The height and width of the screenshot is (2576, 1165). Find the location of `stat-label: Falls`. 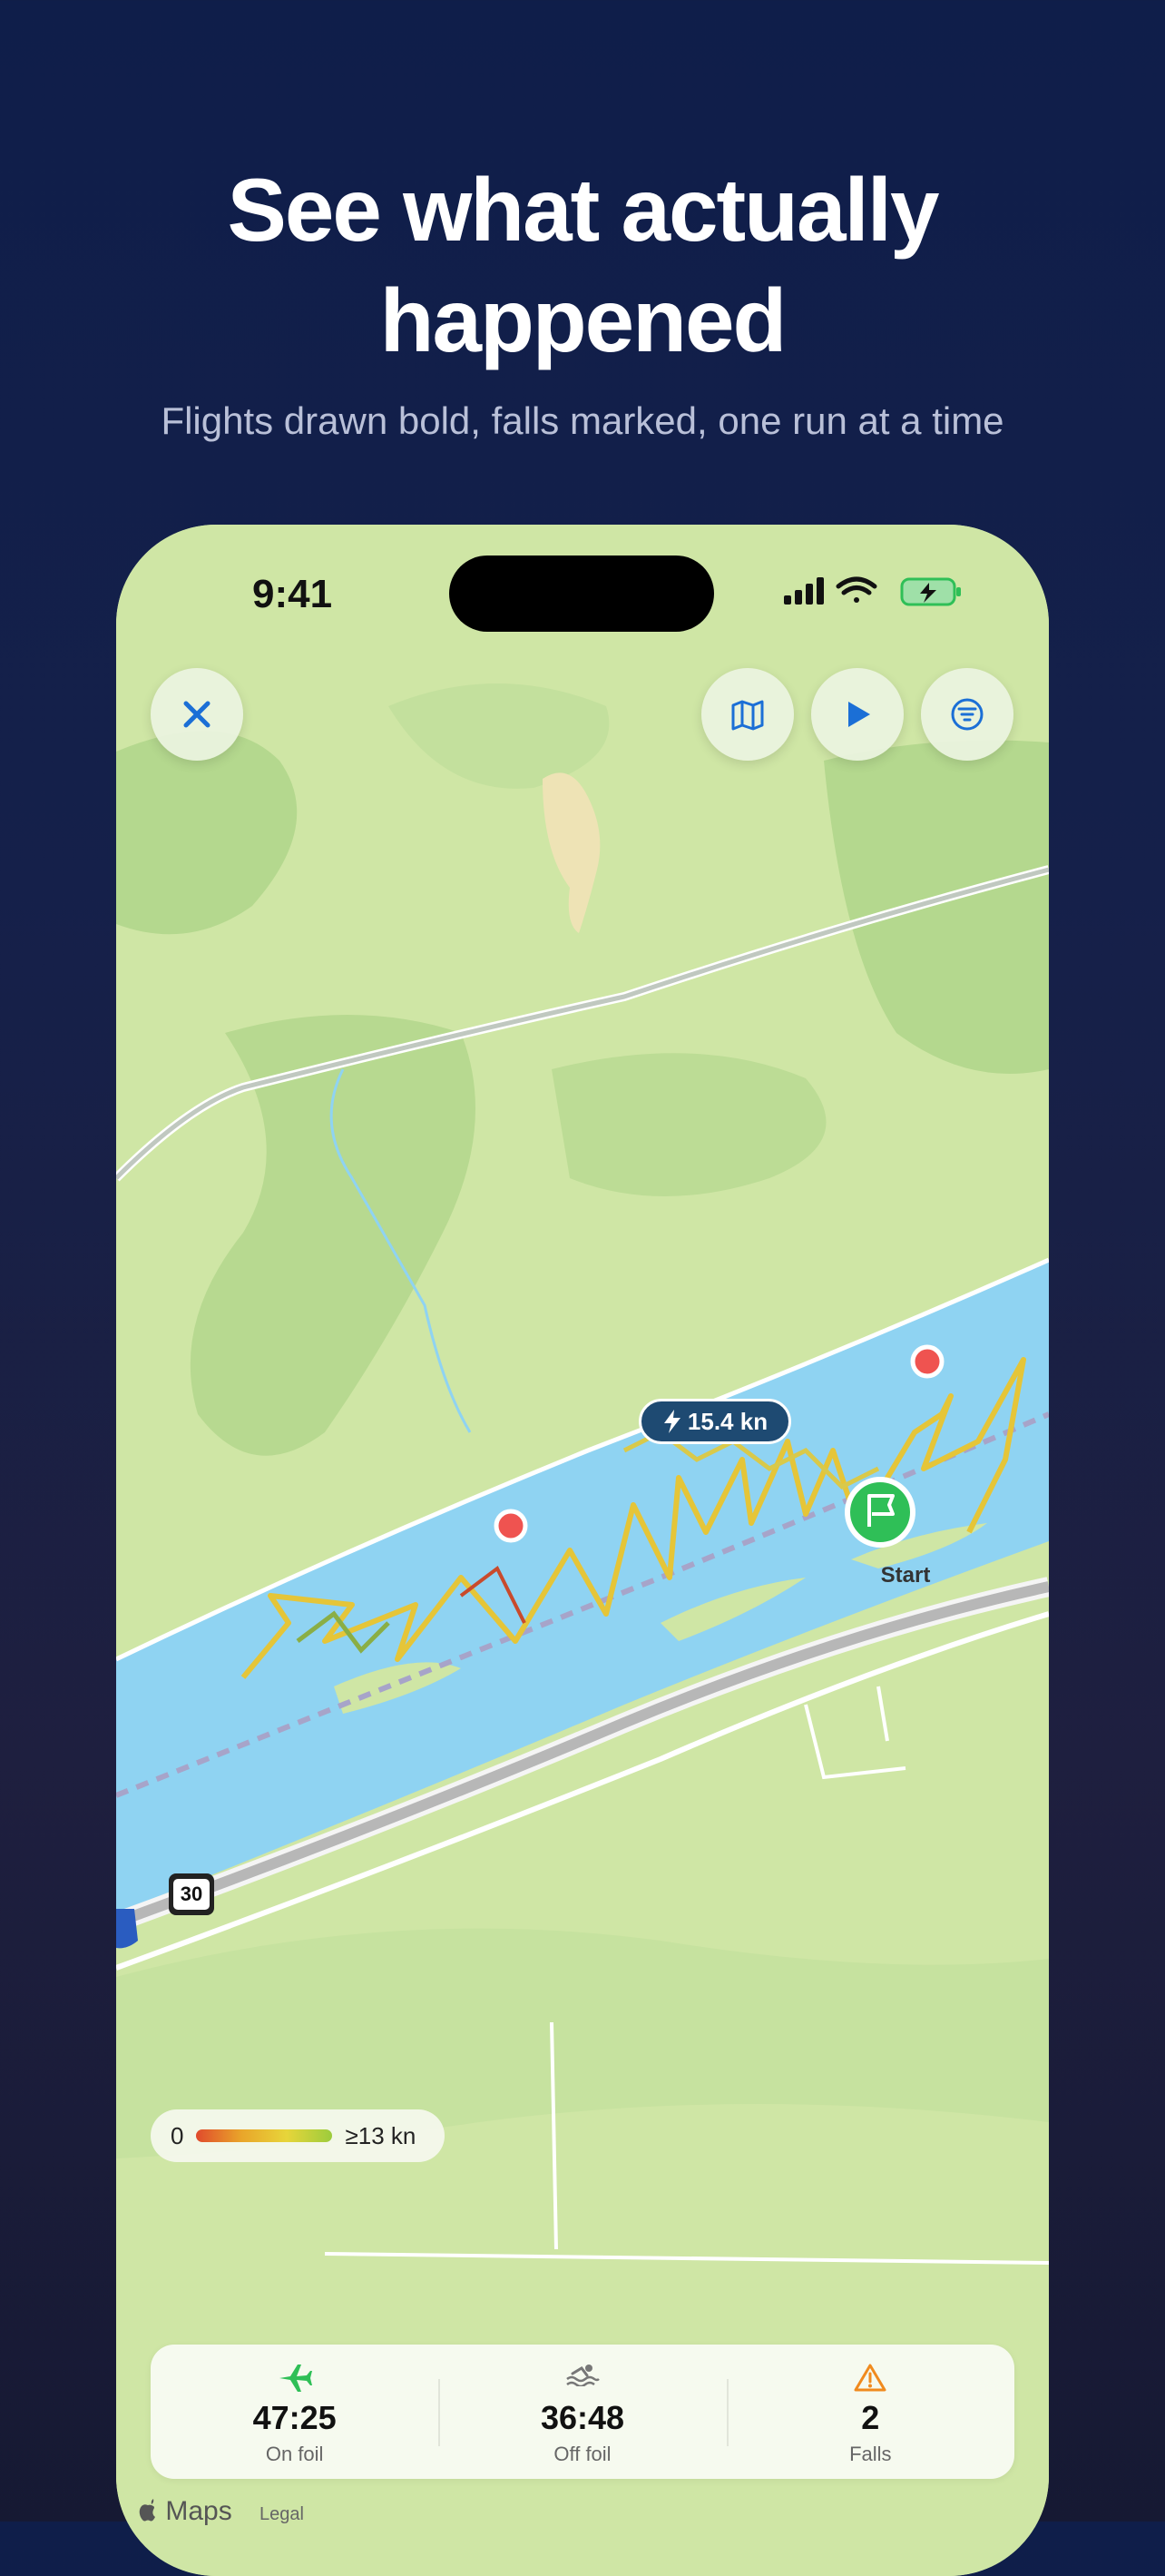

stat-label: Falls is located at coordinates (870, 2454).